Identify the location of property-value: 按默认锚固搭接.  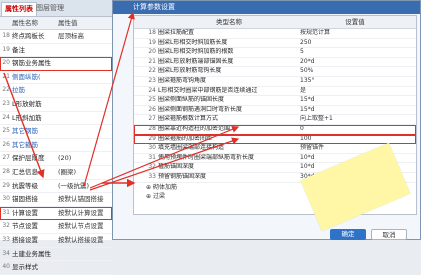
(84, 199).